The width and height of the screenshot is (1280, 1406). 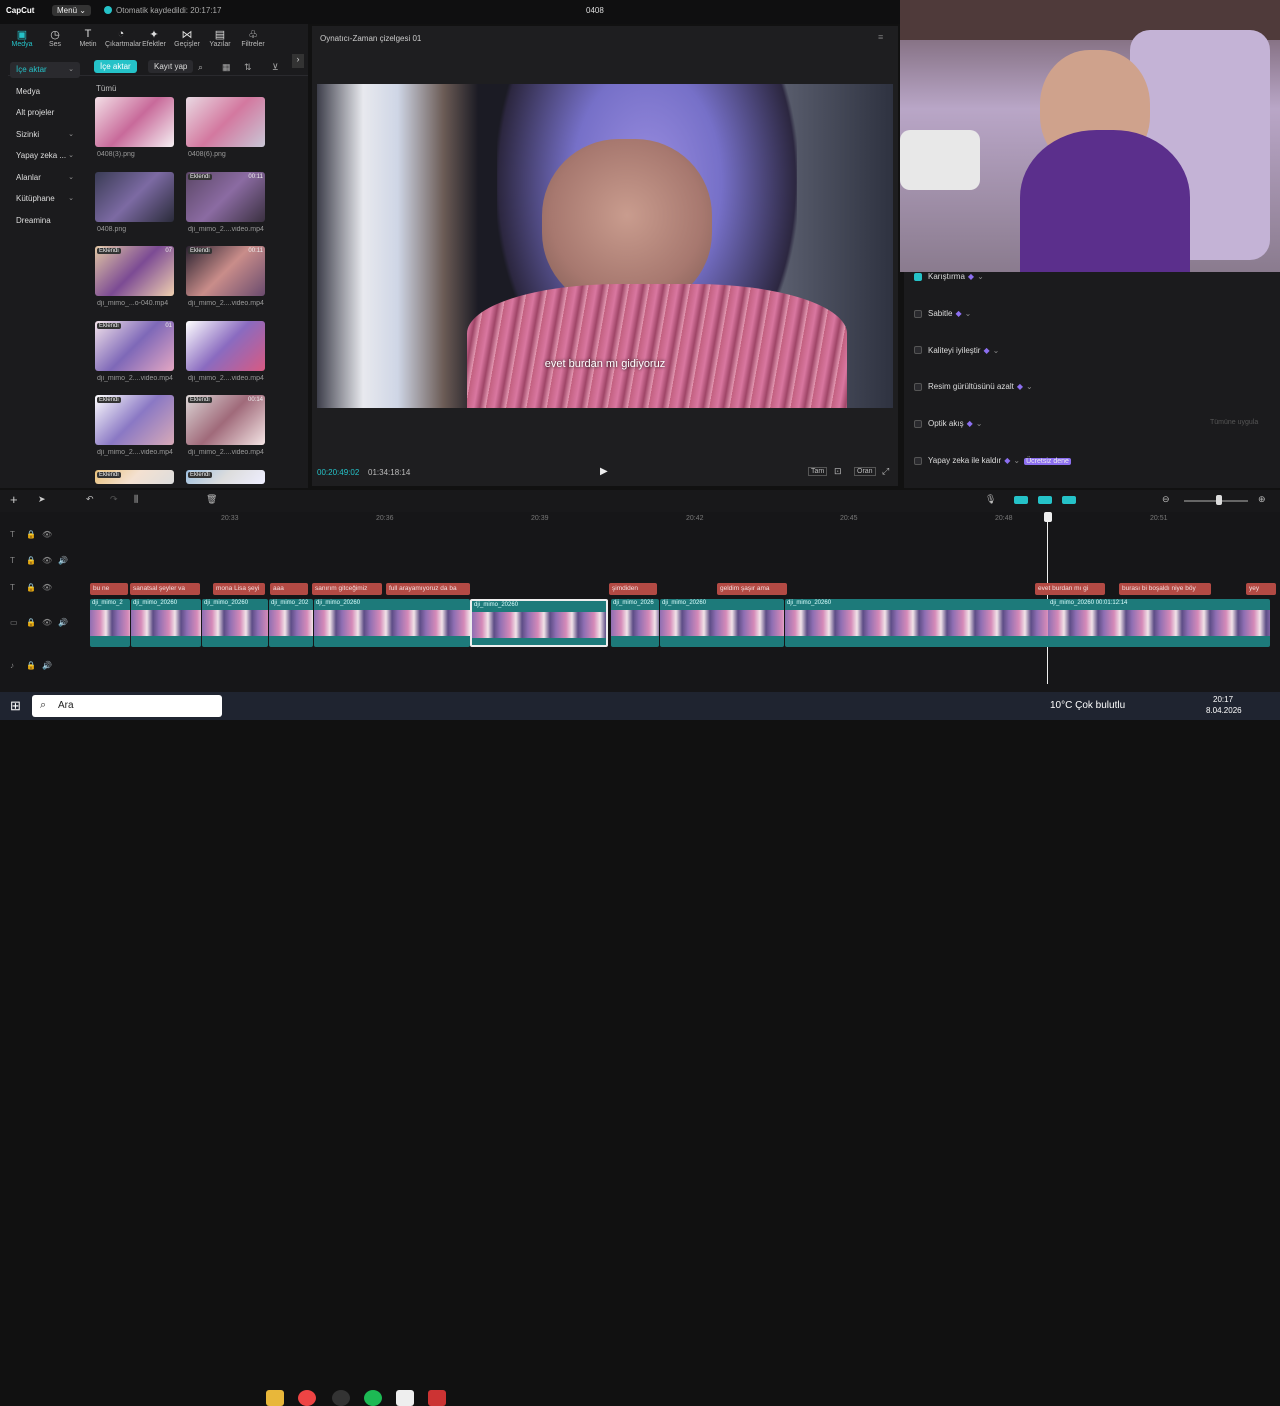 What do you see at coordinates (211, 499) in the screenshot?
I see `delete-icon: 🗑` at bounding box center [211, 499].